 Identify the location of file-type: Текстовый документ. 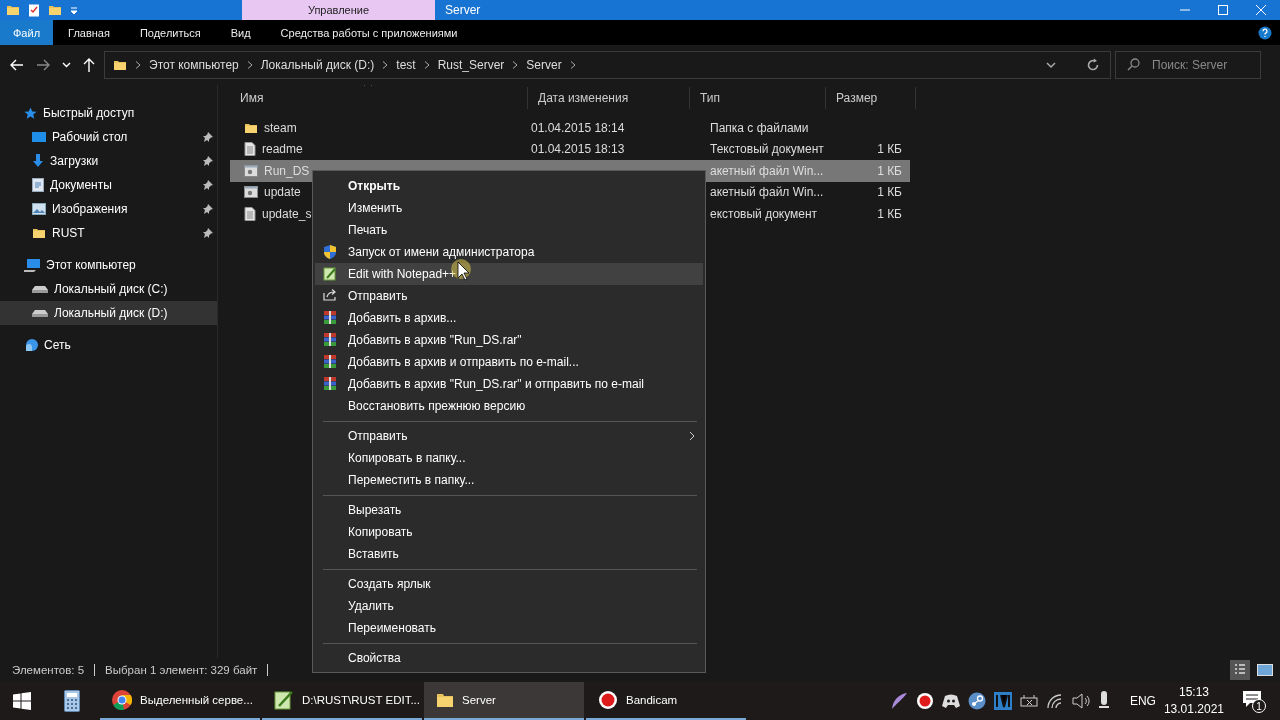
(767, 149).